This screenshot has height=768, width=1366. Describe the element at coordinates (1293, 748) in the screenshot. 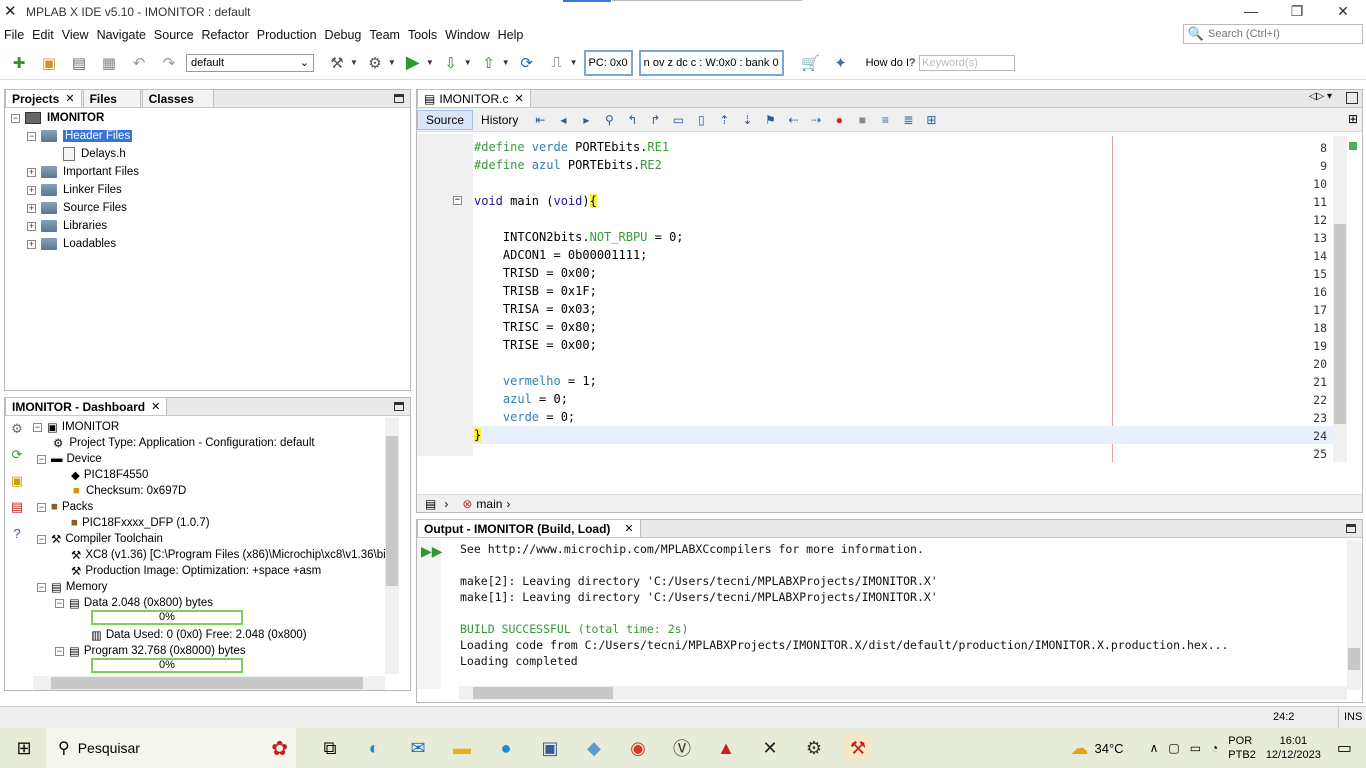

I see `clock: 16:01 12/12/2023` at that location.